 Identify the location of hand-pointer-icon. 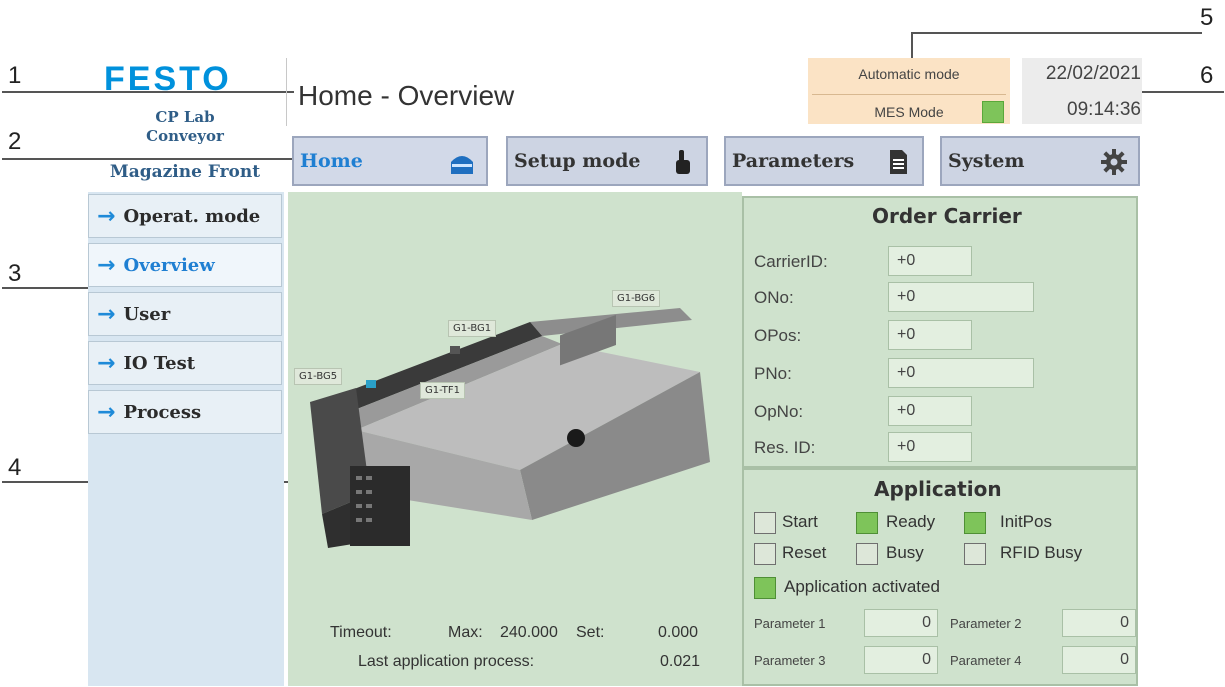
(683, 162).